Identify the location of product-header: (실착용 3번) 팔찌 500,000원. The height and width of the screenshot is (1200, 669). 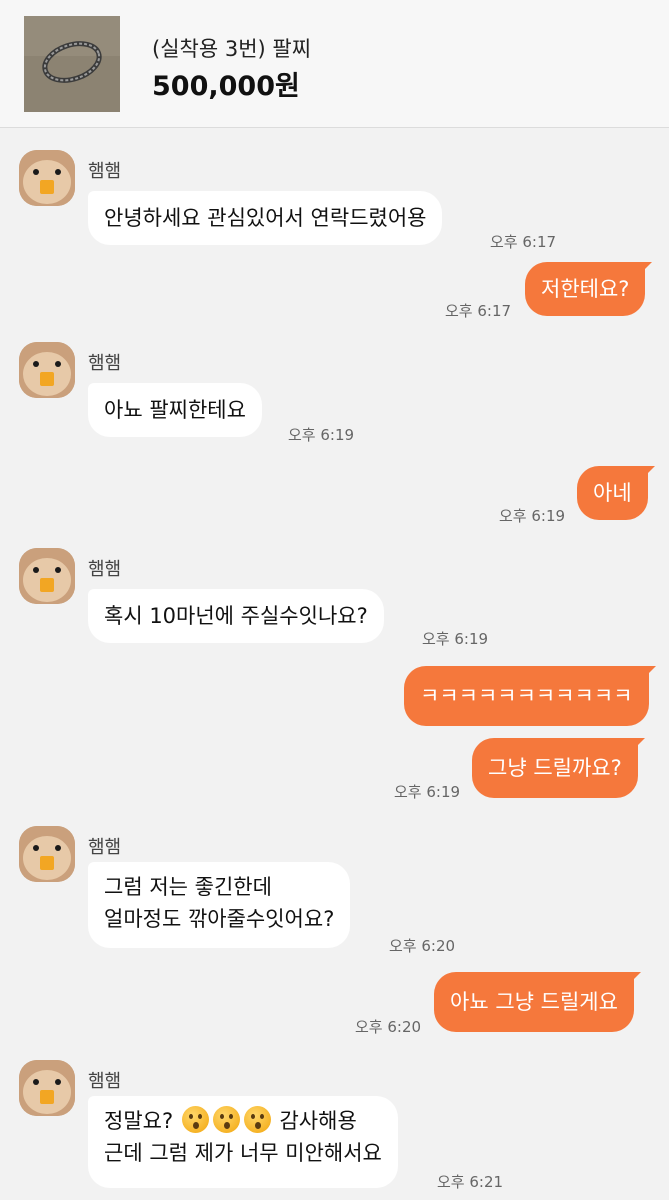
(334, 64).